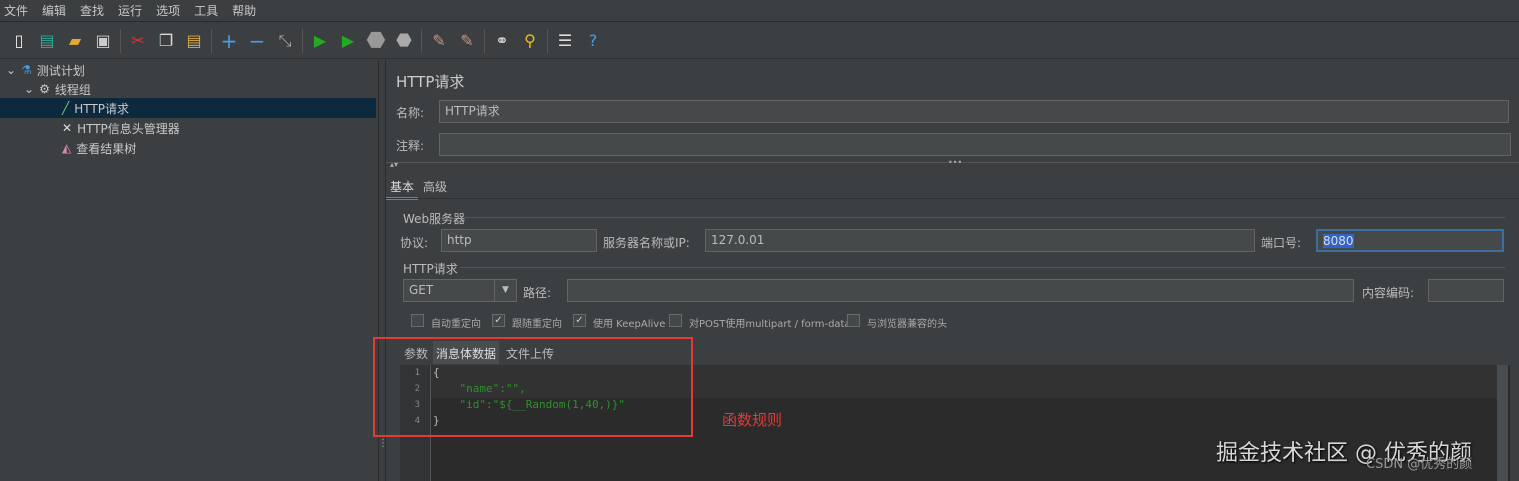 The width and height of the screenshot is (1519, 481). Describe the element at coordinates (505, 290) in the screenshot. I see `chevron-down-icon: ▼` at that location.